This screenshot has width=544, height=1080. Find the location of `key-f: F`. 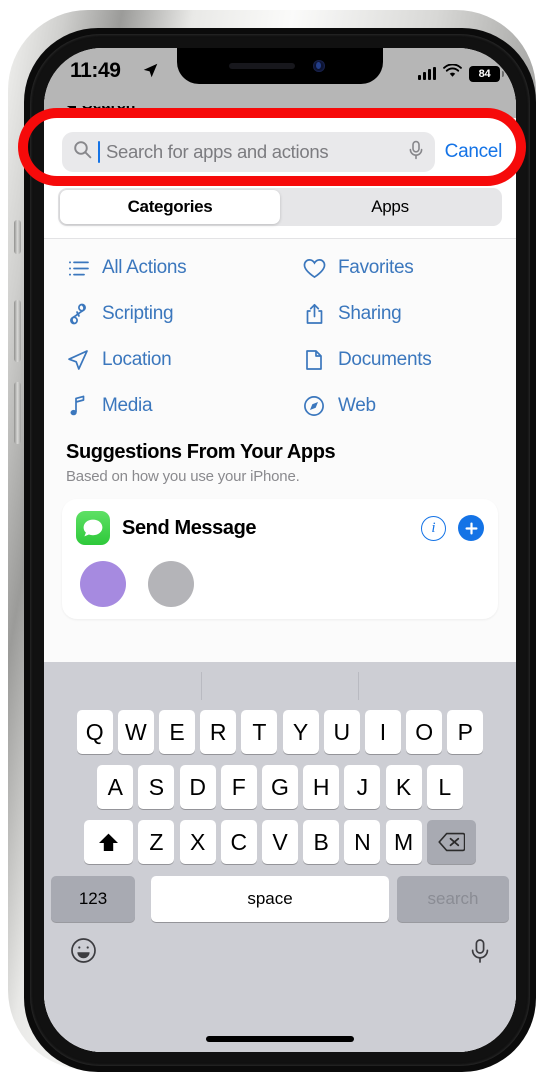

key-f: F is located at coordinates (238, 787).